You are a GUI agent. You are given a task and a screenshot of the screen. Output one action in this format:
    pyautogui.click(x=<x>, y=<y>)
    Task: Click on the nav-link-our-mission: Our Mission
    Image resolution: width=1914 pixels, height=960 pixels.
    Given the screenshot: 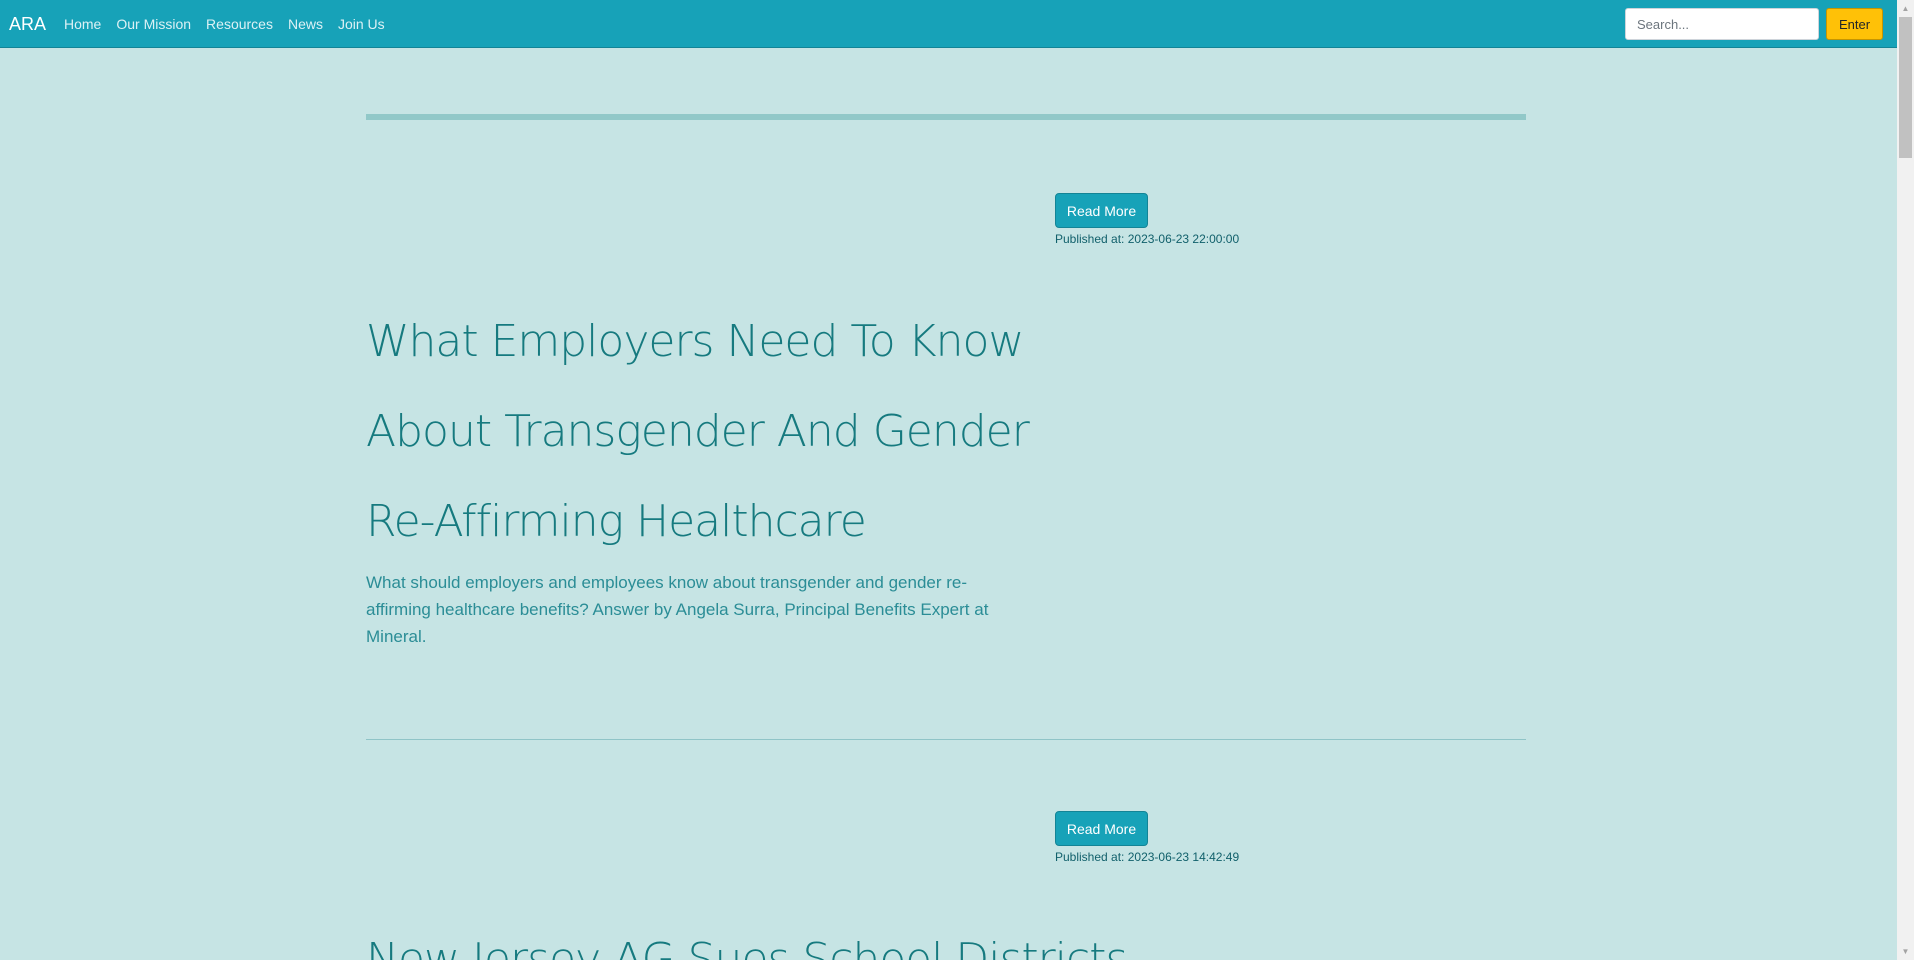 What is the action you would take?
    pyautogui.click(x=153, y=24)
    